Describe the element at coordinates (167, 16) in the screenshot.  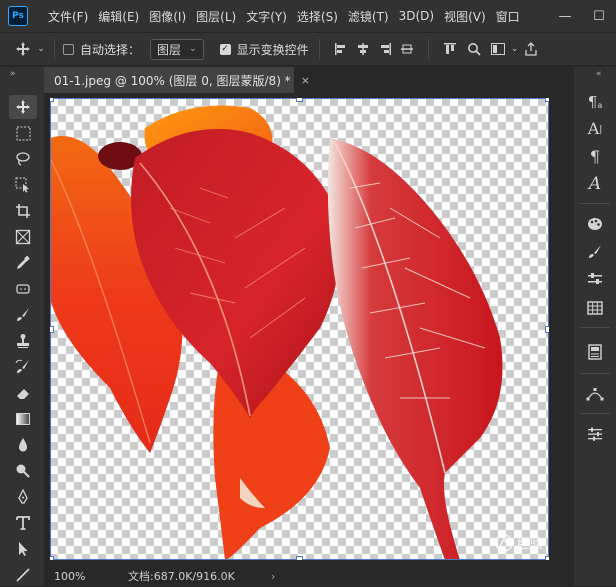
I see `menu-image: 图像(I)` at that location.